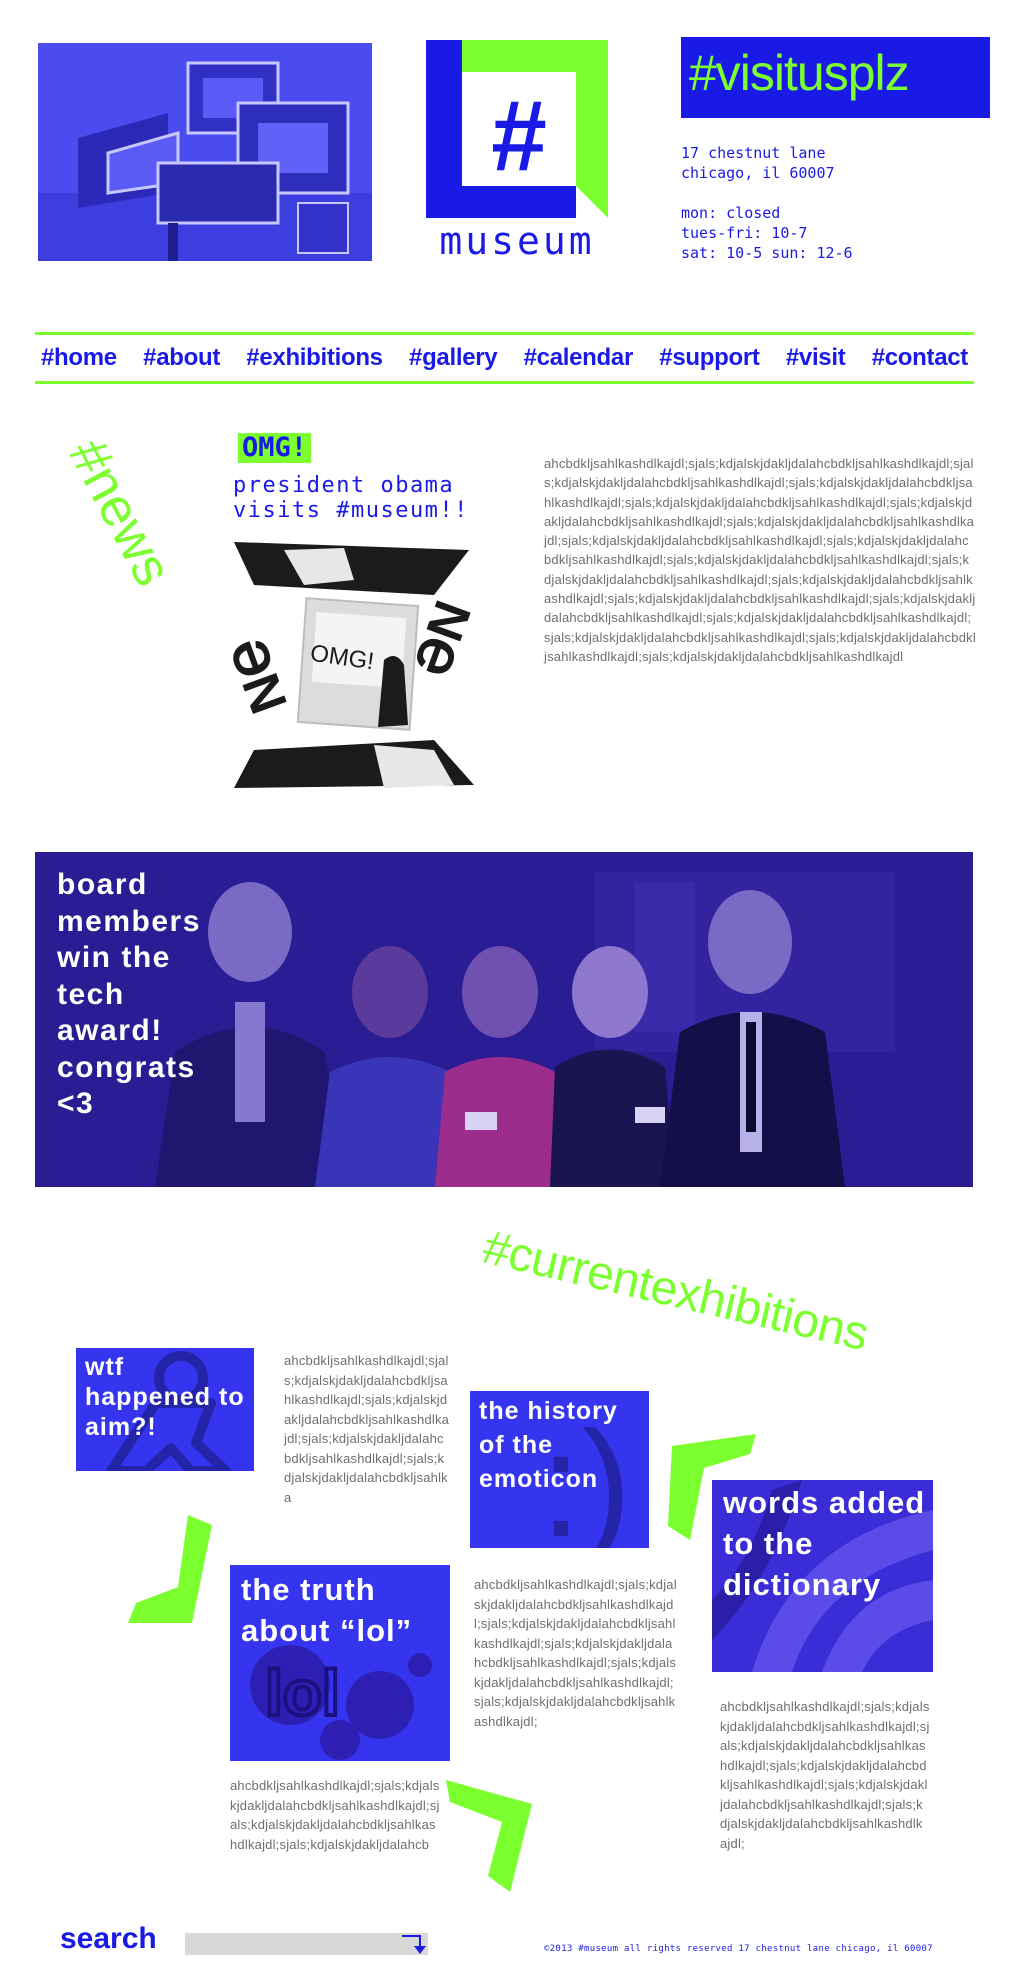 This screenshot has height=1964, width=1026. What do you see at coordinates (579, 358) in the screenshot?
I see `nav-calendar: #calendar` at bounding box center [579, 358].